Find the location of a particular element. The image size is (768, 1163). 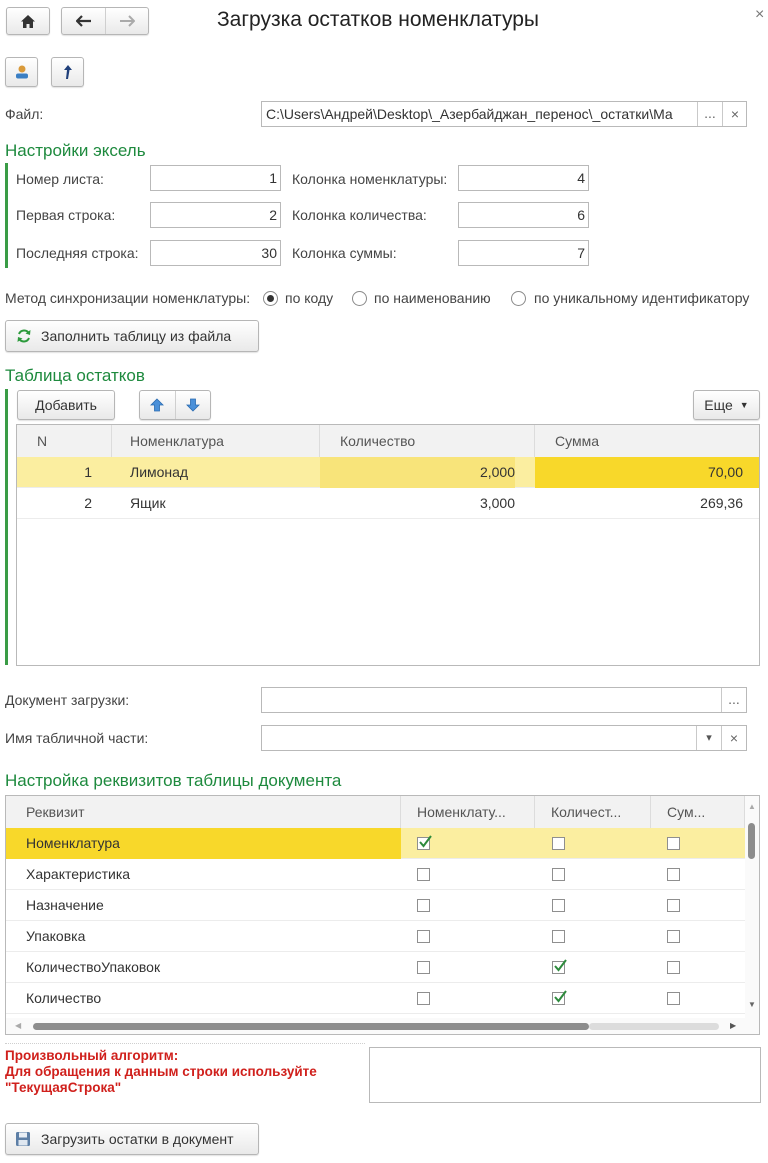

back-button is located at coordinates (84, 21).